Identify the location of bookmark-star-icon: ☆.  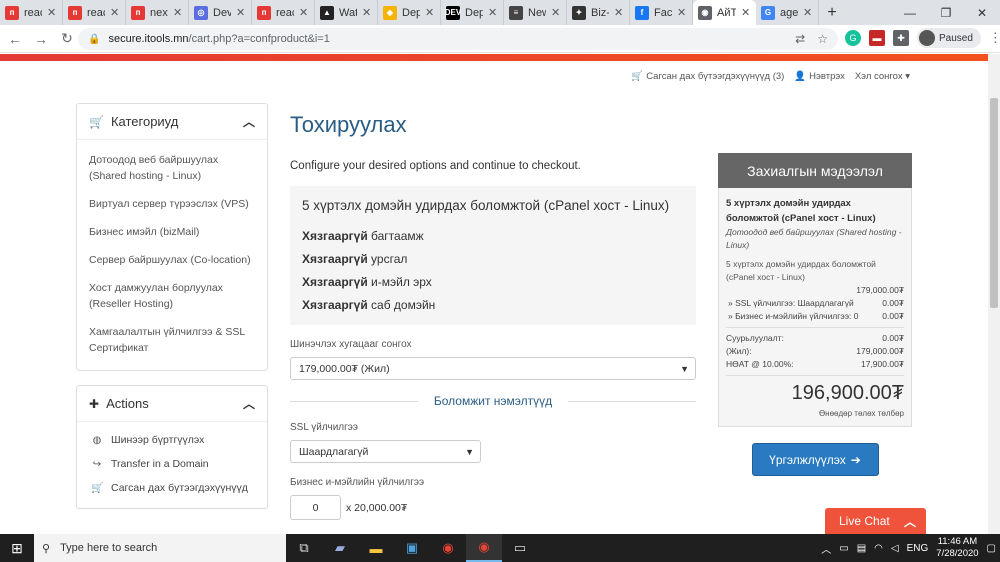
(822, 39).